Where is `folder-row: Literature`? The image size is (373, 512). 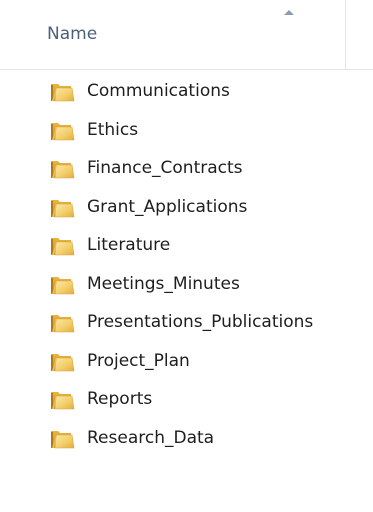 folder-row: Literature is located at coordinates (186, 245).